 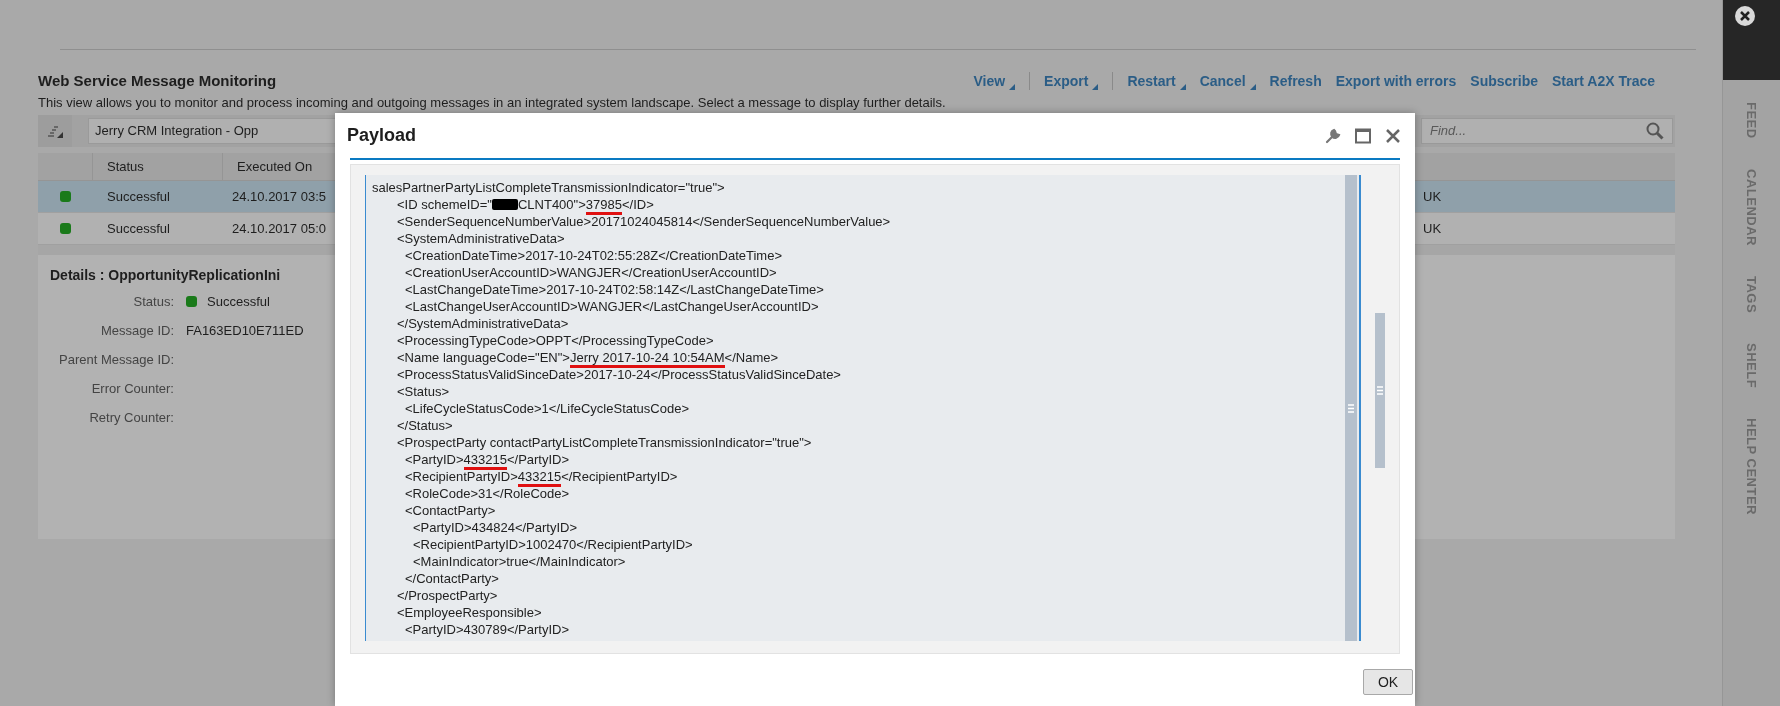 What do you see at coordinates (131, 417) in the screenshot?
I see `field-label: Retry Counter:` at bounding box center [131, 417].